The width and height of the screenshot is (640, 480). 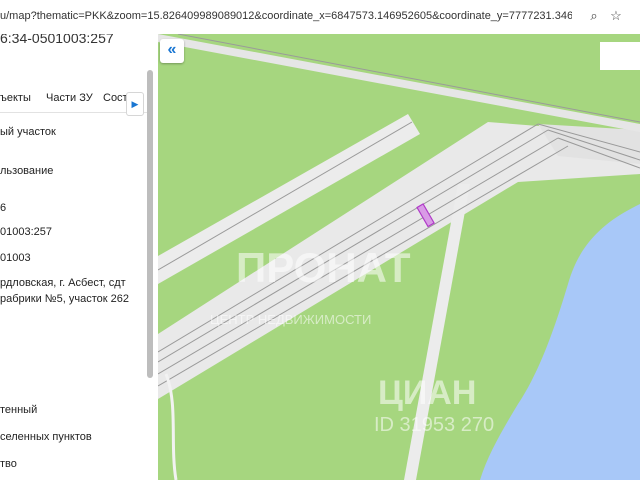 What do you see at coordinates (427, 393) in the screenshot?
I see `watermark-cian: ЦИАН` at bounding box center [427, 393].